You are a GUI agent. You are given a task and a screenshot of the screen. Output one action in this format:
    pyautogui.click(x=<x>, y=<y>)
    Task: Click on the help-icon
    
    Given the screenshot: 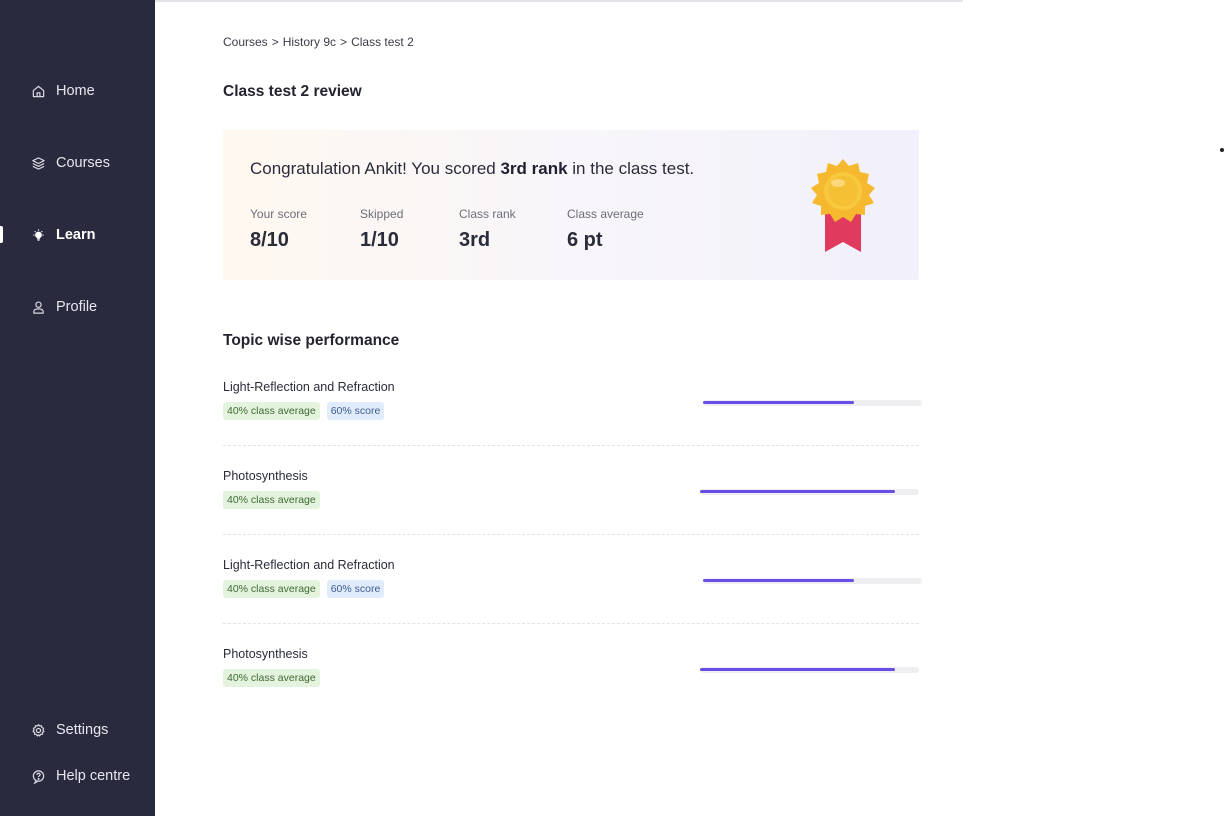 What is the action you would take?
    pyautogui.click(x=38, y=776)
    